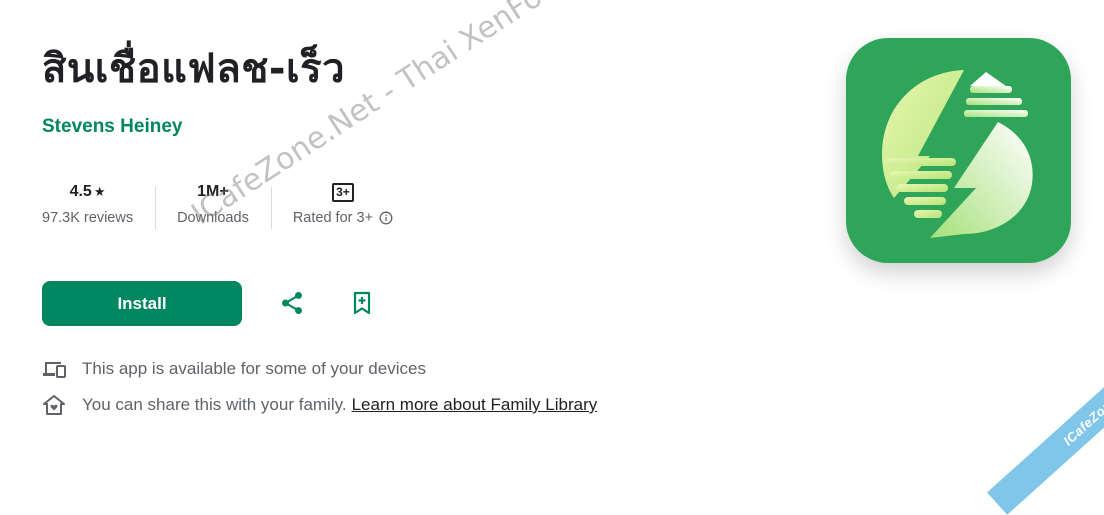 Image resolution: width=1104 pixels, height=515 pixels. What do you see at coordinates (142, 303) in the screenshot?
I see `install-button: Install` at bounding box center [142, 303].